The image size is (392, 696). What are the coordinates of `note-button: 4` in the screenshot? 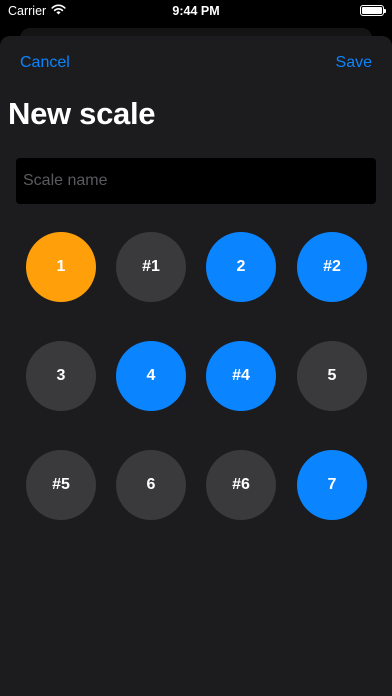 It's located at (151, 376).